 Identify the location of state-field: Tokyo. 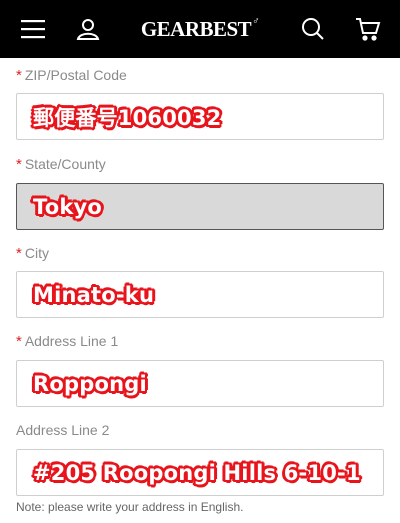
(200, 206).